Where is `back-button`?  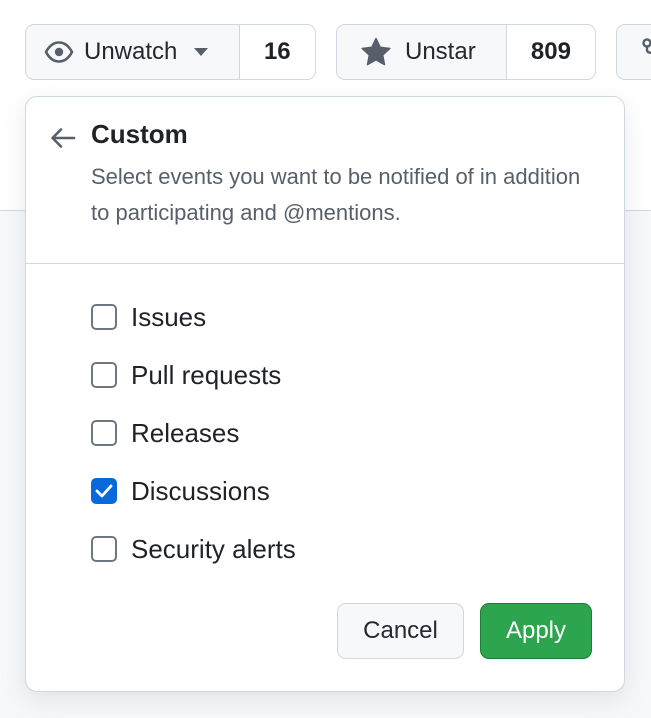 back-button is located at coordinates (63, 138).